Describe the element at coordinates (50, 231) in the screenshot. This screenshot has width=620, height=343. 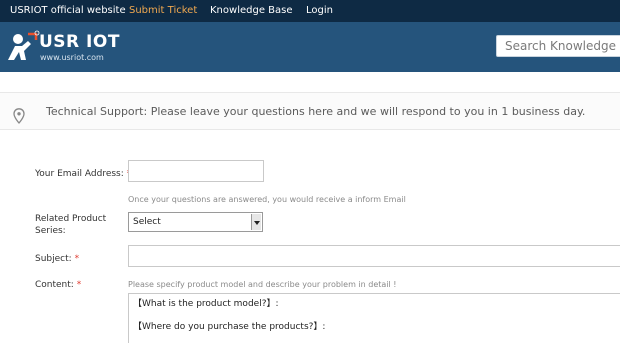
I see `product-series-label-line2: Series:` at that location.